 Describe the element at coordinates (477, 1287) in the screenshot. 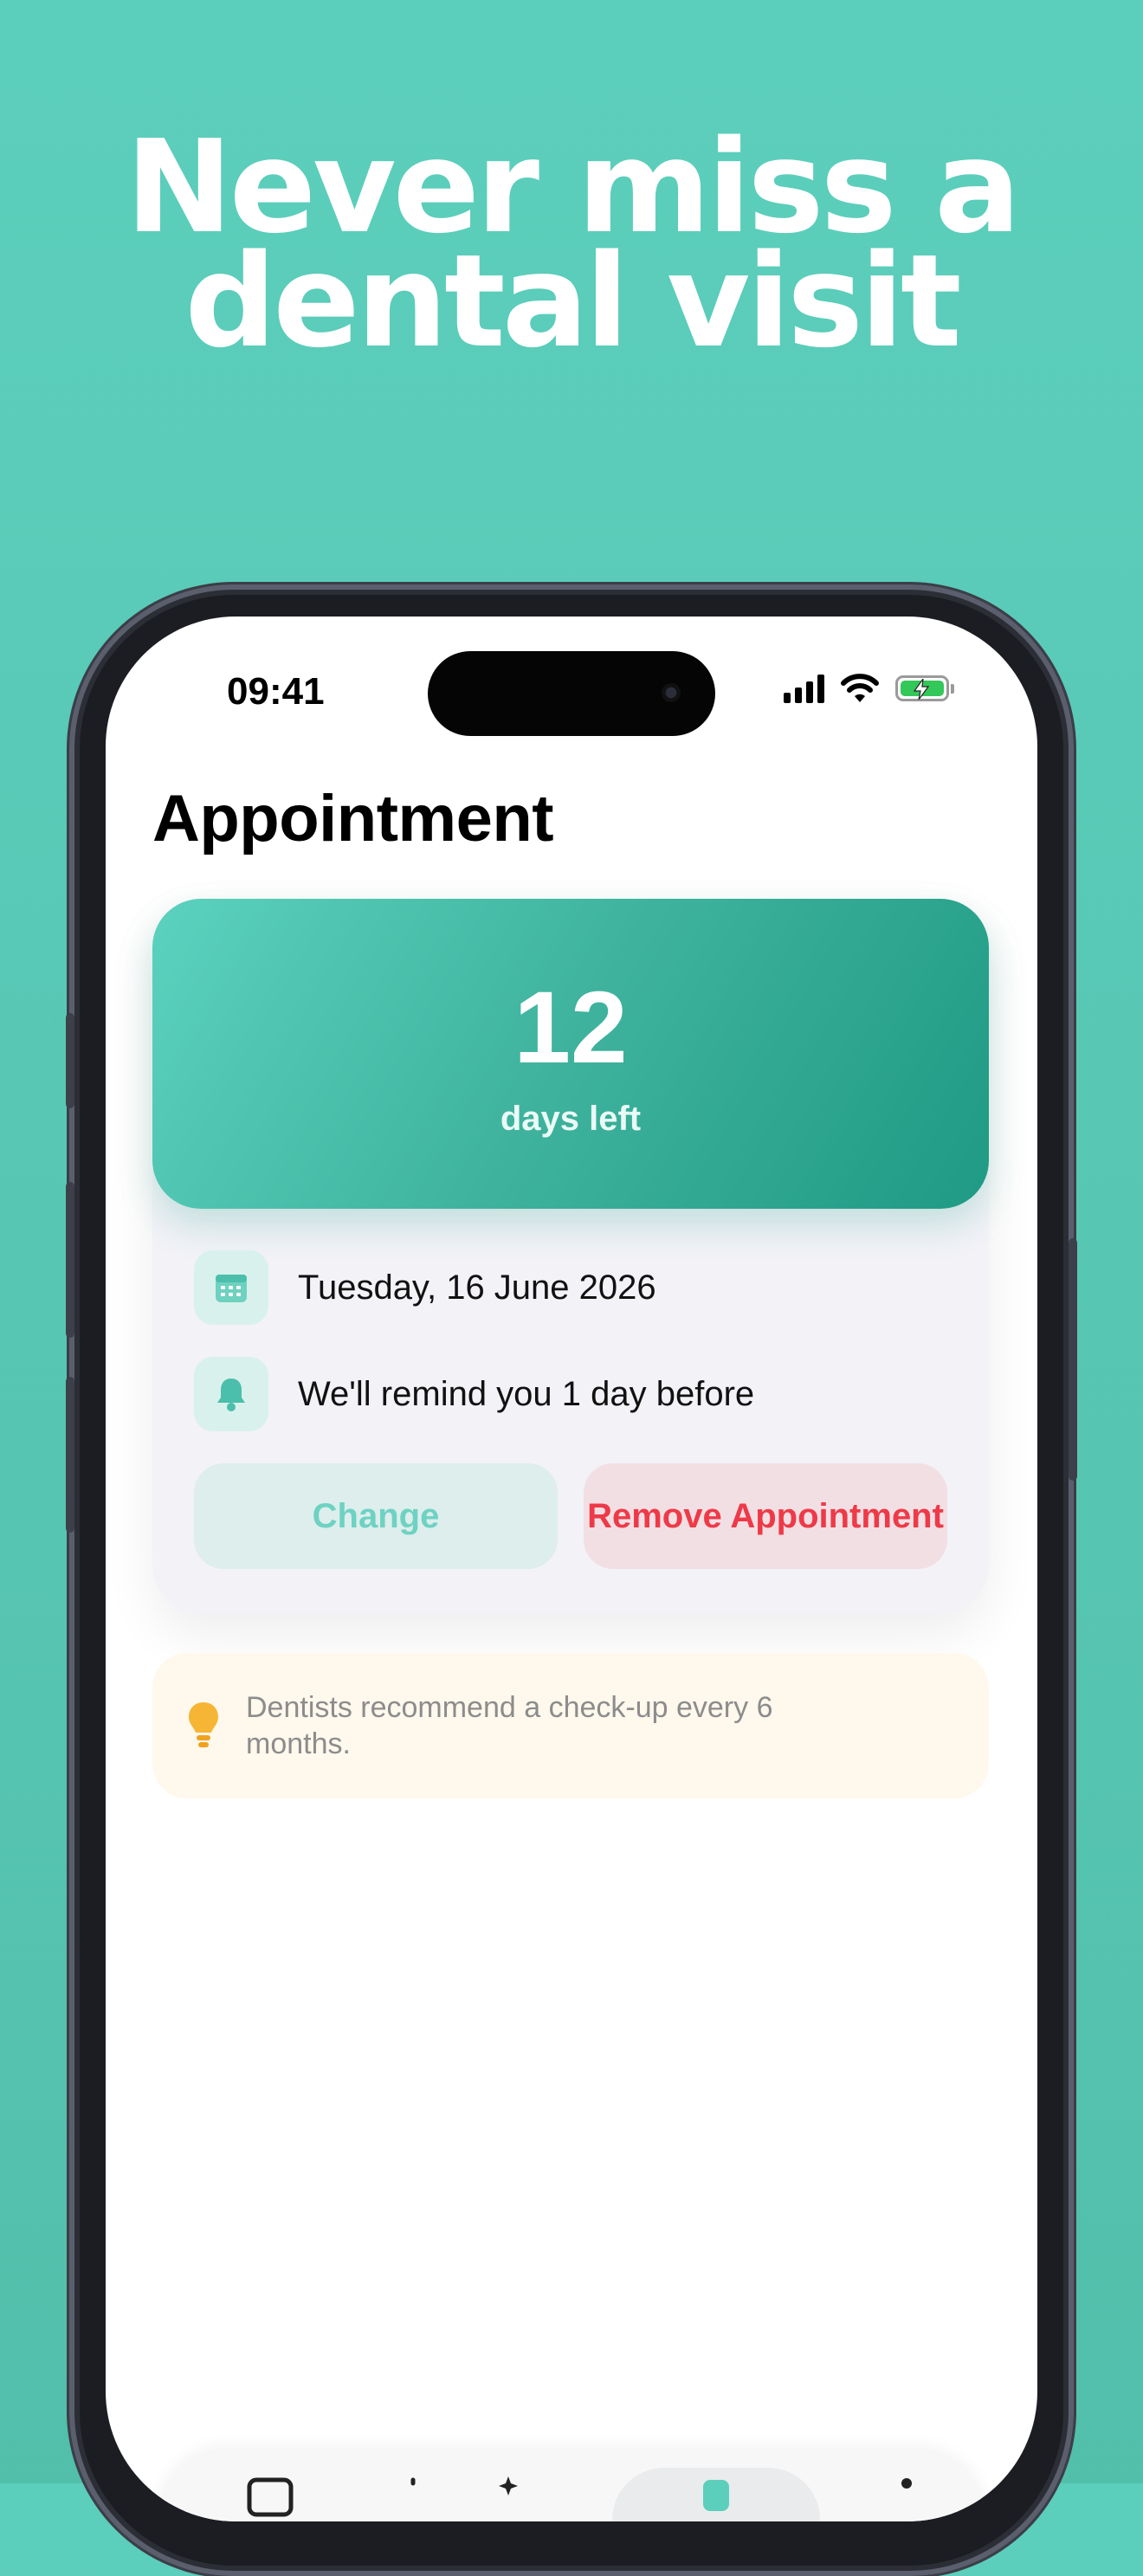

I see `appointment-date: Tuesday, 16 June 2026` at that location.